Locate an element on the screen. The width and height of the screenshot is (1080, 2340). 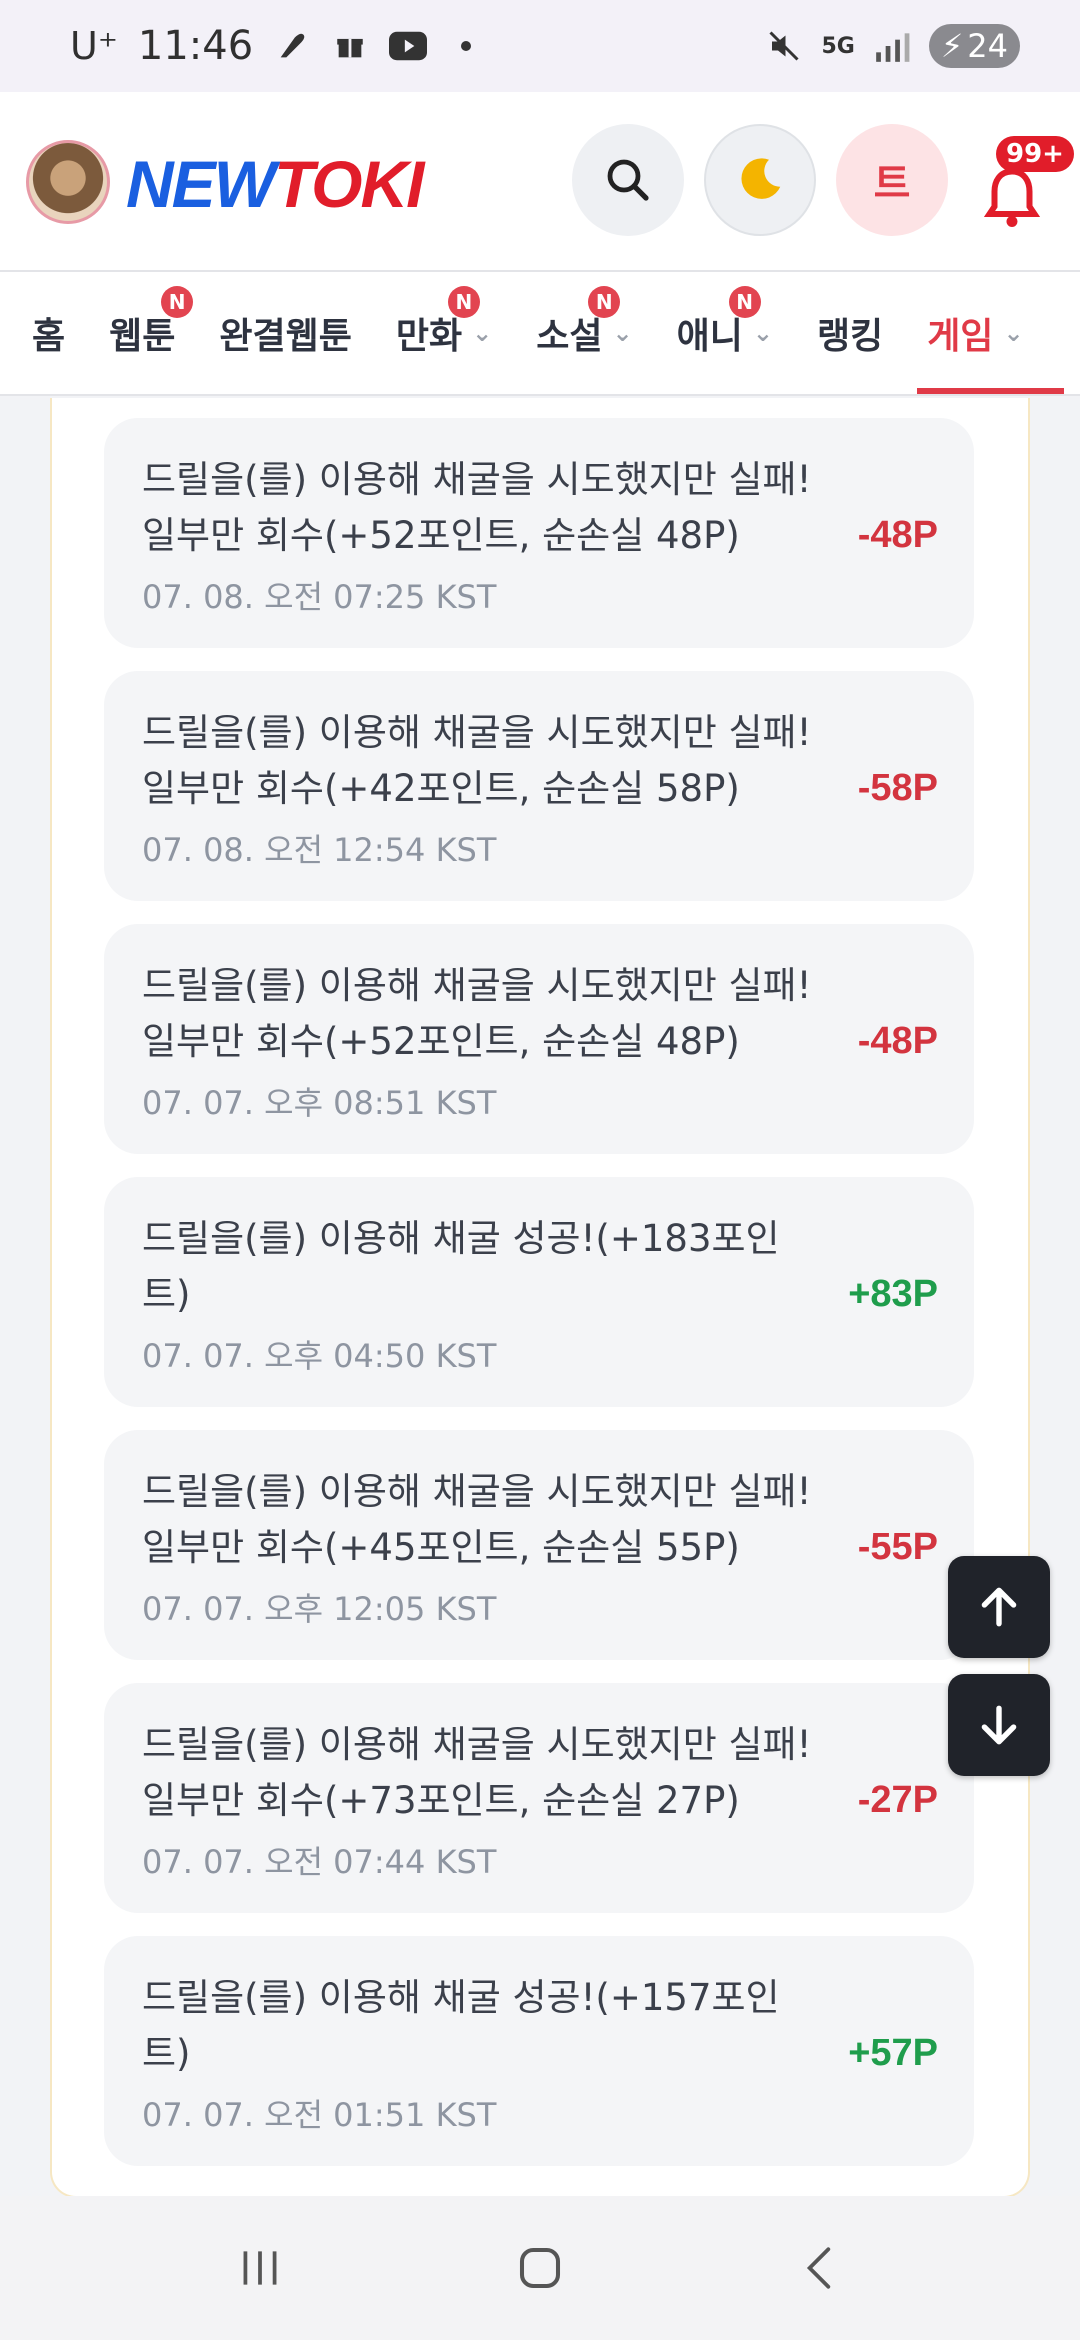
home-button is located at coordinates (540, 2268).